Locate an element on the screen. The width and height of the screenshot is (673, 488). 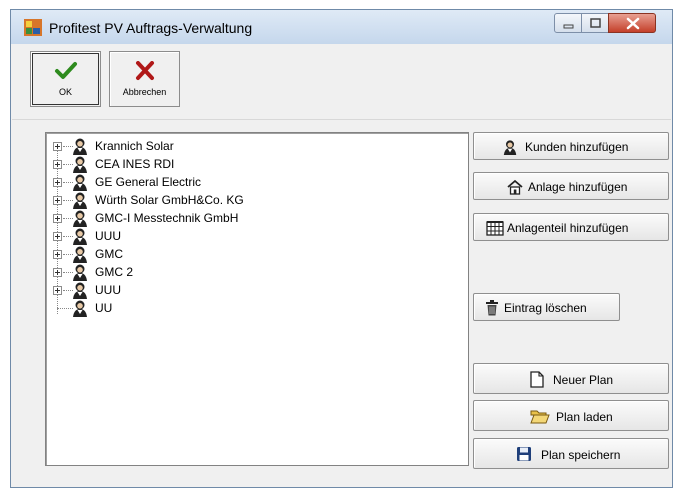
new-plan-label: Neuer Plan is located at coordinates (583, 380).